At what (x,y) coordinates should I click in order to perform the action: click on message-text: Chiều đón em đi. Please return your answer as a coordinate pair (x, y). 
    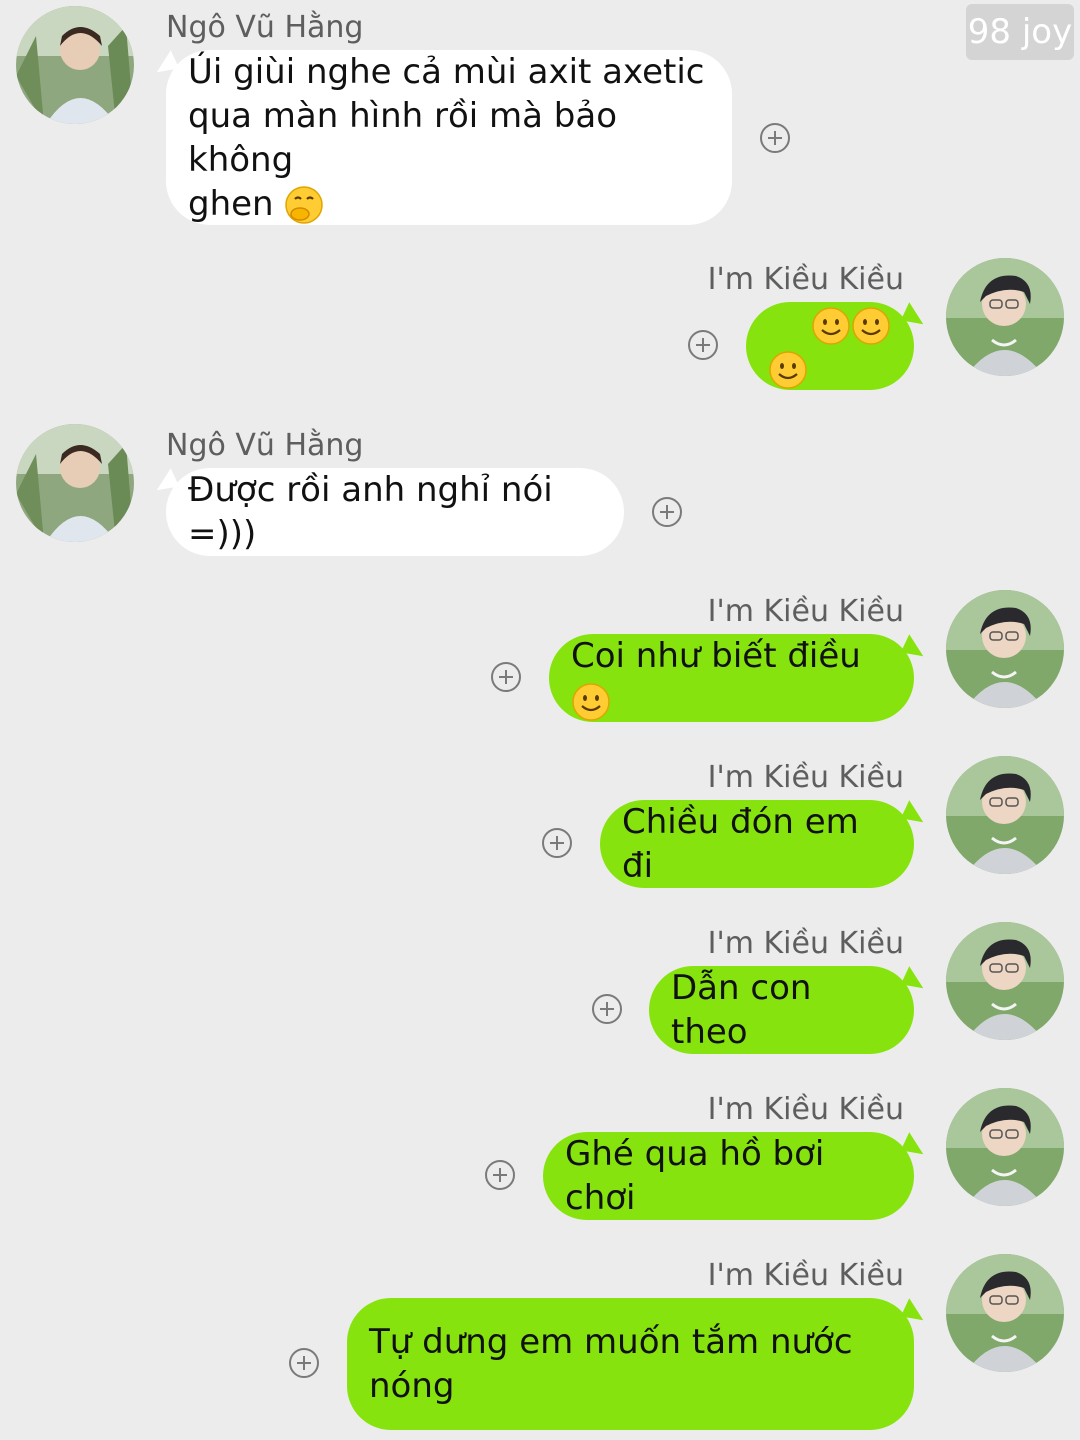
    Looking at the image, I should click on (746, 844).